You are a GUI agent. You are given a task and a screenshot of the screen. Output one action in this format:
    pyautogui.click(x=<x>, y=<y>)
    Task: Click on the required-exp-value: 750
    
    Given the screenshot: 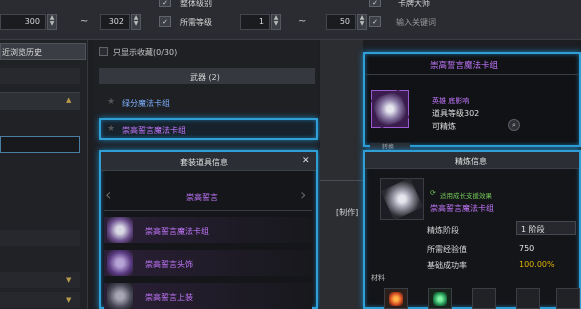 What is the action you would take?
    pyautogui.click(x=527, y=248)
    